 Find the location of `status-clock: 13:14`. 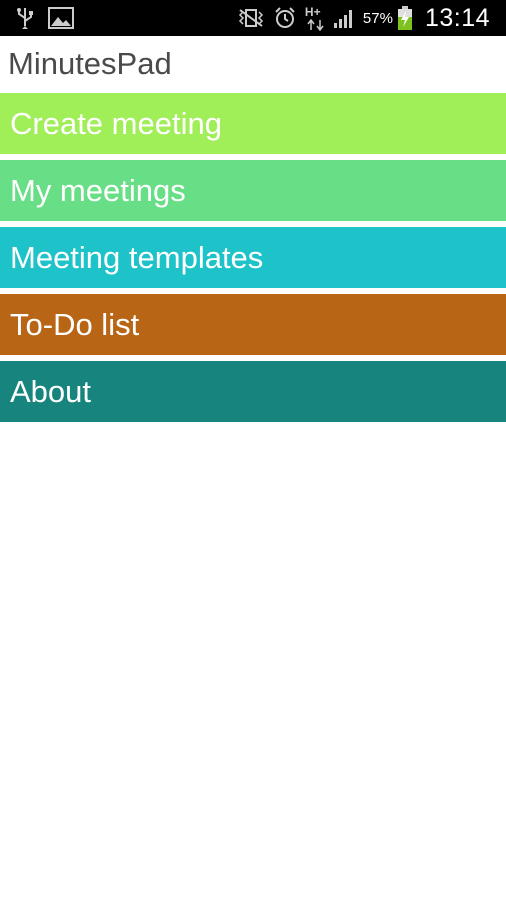

status-clock: 13:14 is located at coordinates (457, 17).